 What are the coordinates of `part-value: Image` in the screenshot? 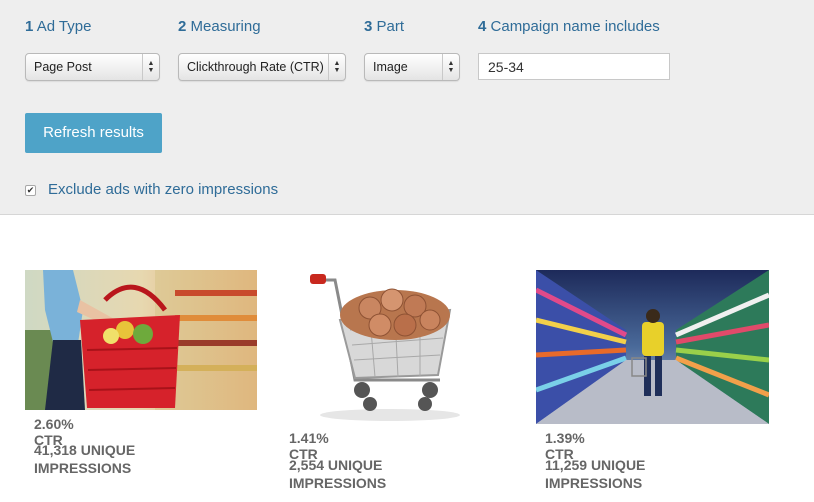 It's located at (390, 67).